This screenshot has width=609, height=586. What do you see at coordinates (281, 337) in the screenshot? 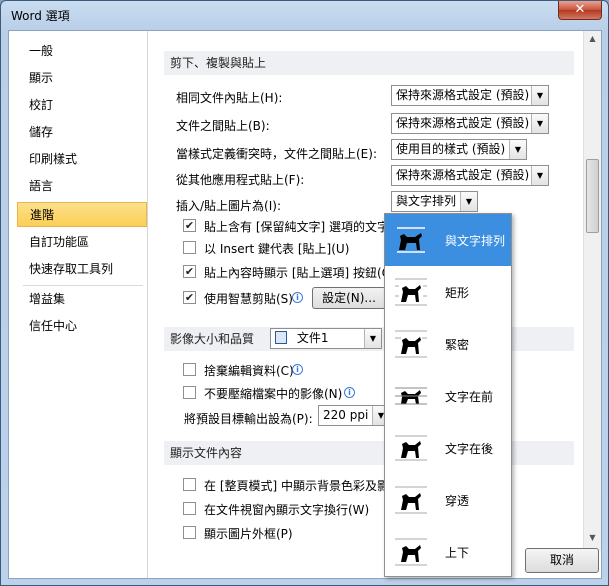
I see `word-document-icon` at bounding box center [281, 337].